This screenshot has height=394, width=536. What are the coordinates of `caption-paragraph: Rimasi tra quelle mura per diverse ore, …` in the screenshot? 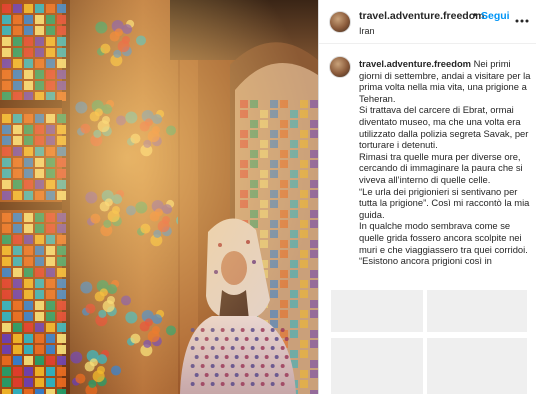 It's located at (441, 167).